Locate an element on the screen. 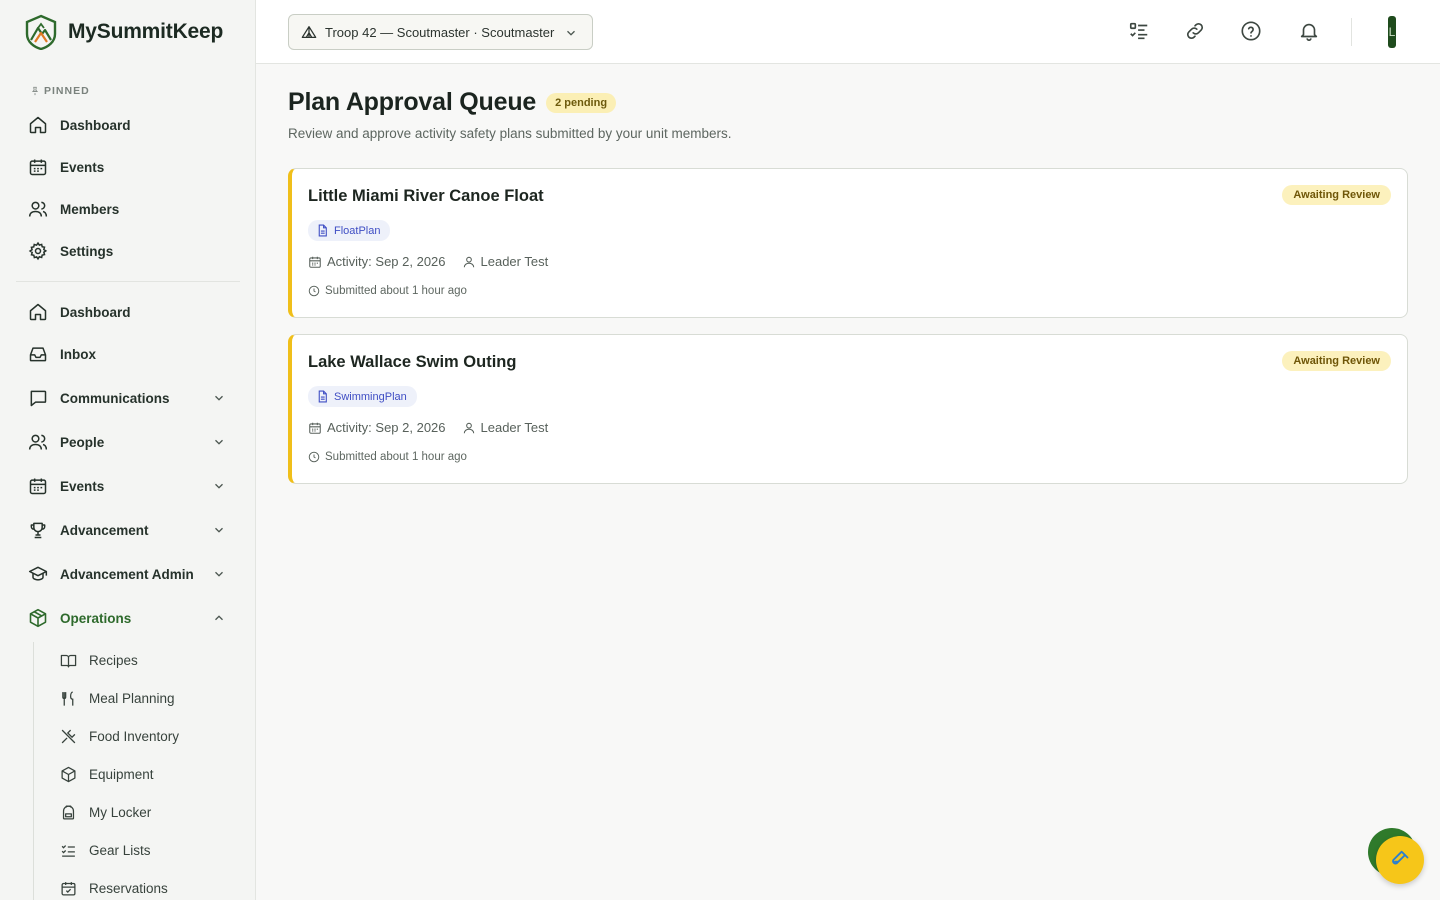 The image size is (1440, 900). activity-date-text: Activity: Sep 2, 2026 is located at coordinates (386, 261).